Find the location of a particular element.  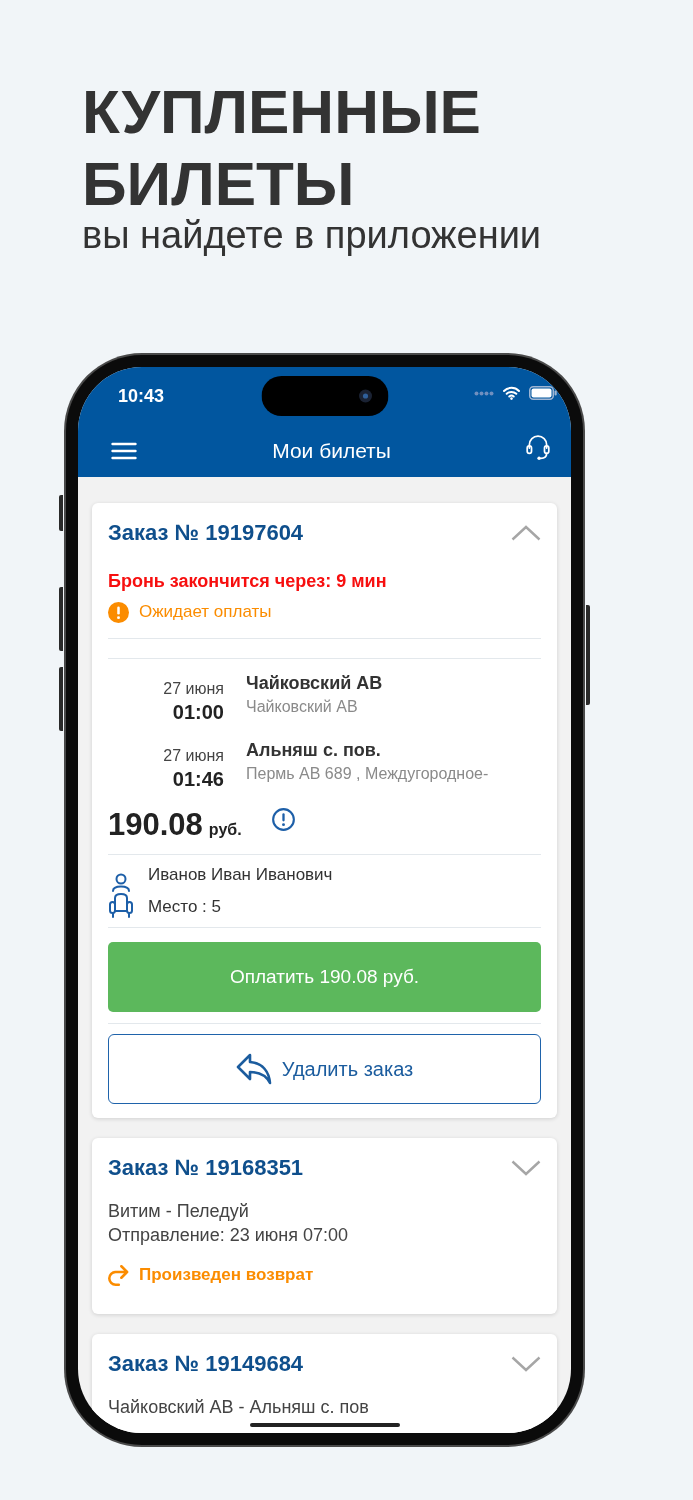

reservation-timer: Бронь закончится через: 9 мин is located at coordinates (247, 581).